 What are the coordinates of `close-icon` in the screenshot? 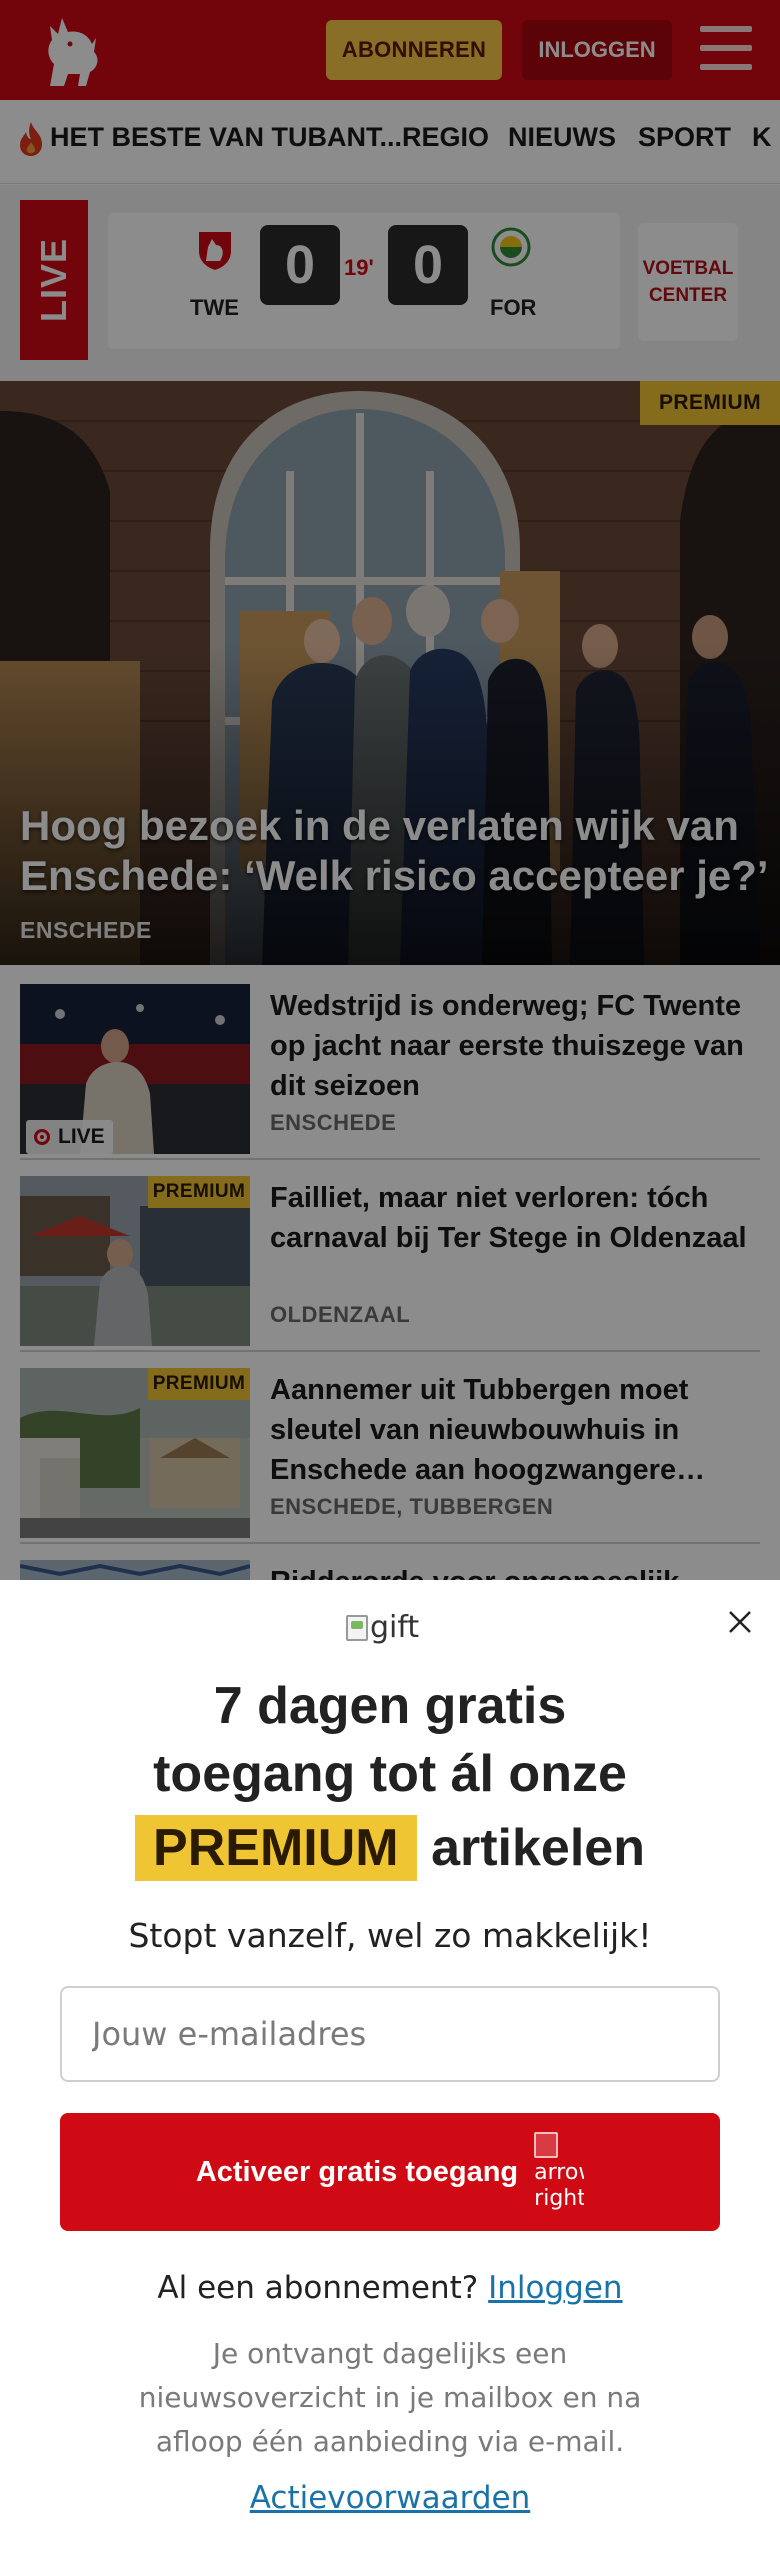 It's located at (740, 1622).